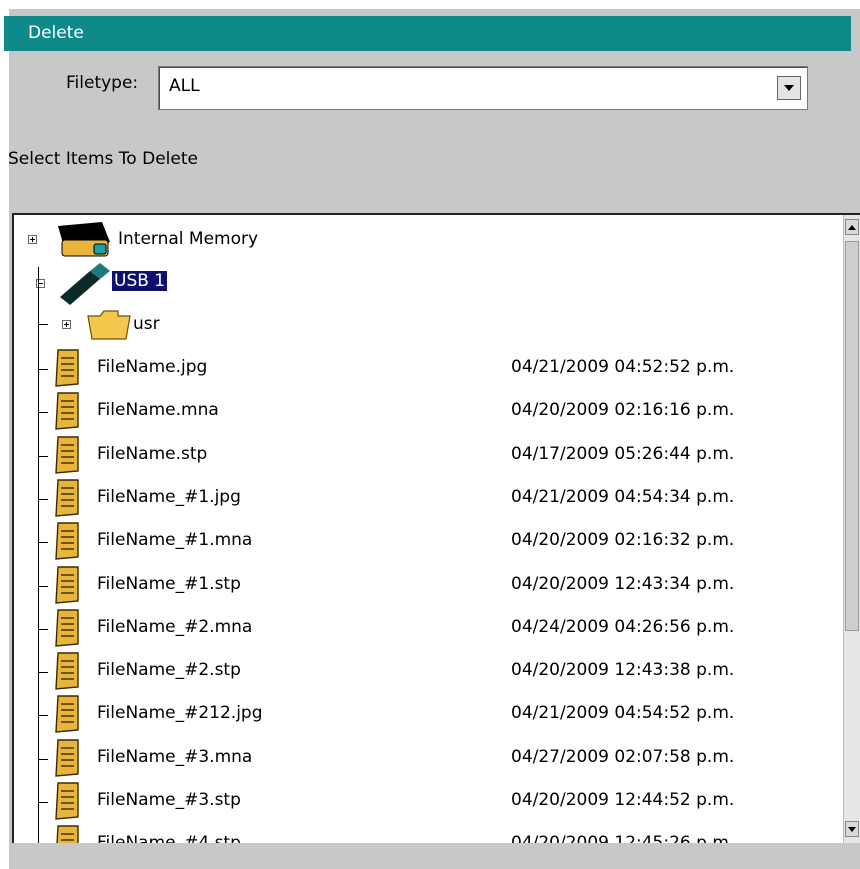 This screenshot has width=860, height=869. Describe the element at coordinates (38, 555) in the screenshot. I see `tree-branch-line` at that location.